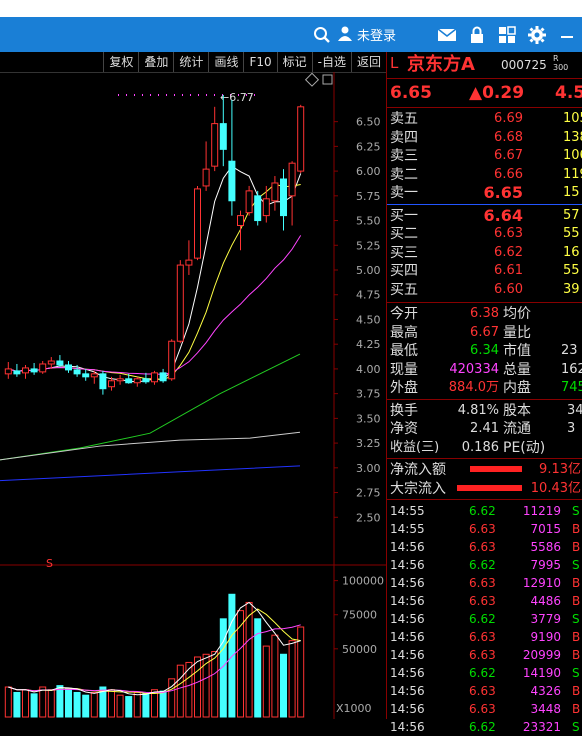  I want to click on price-change: ▲0.29, so click(497, 93).